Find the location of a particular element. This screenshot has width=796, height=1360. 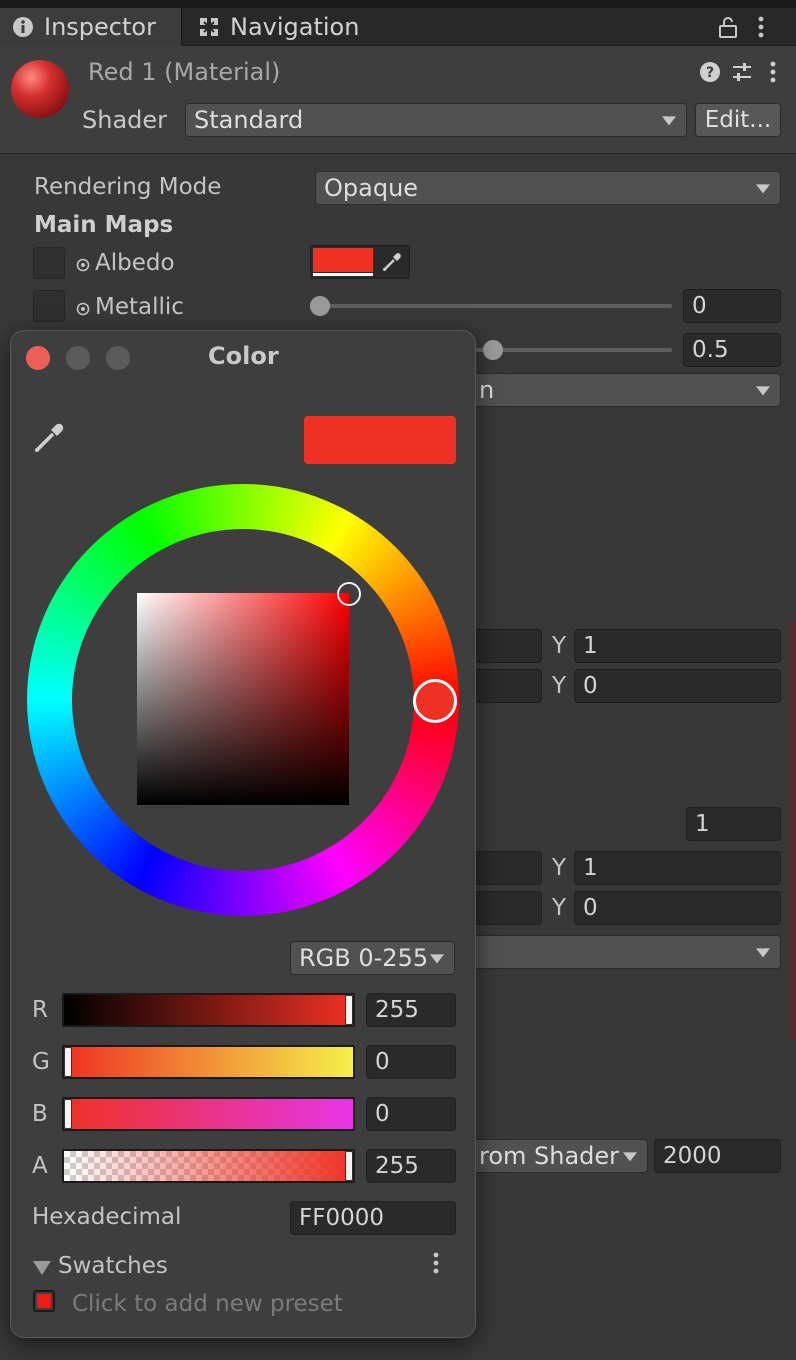

tab-menu-icon is located at coordinates (761, 29).